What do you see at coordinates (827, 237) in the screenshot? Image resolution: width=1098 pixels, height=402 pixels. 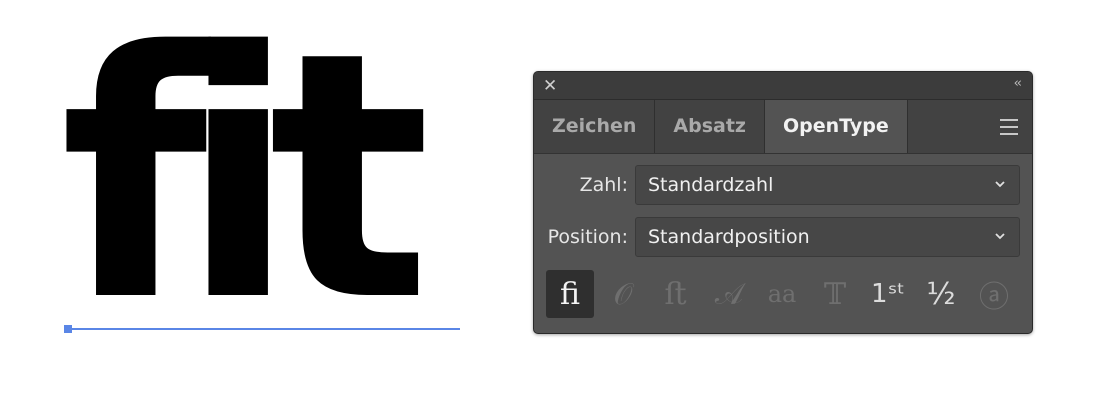 I see `position-dropdown: Standardposition` at bounding box center [827, 237].